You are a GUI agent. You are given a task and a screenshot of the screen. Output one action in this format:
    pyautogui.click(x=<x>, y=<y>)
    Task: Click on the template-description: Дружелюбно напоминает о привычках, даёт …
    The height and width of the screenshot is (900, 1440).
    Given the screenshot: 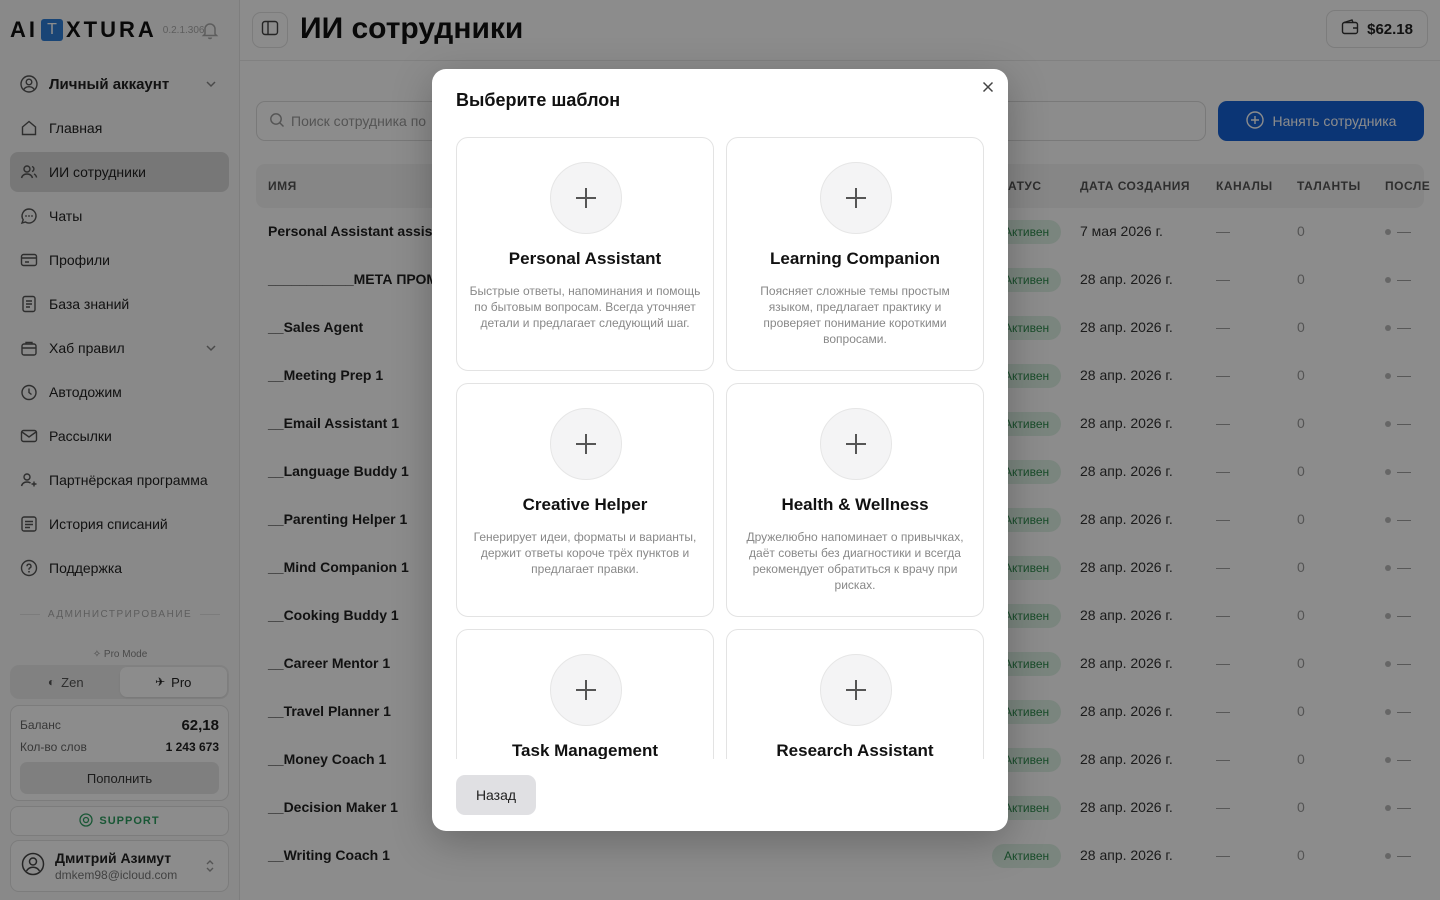 What is the action you would take?
    pyautogui.click(x=855, y=561)
    